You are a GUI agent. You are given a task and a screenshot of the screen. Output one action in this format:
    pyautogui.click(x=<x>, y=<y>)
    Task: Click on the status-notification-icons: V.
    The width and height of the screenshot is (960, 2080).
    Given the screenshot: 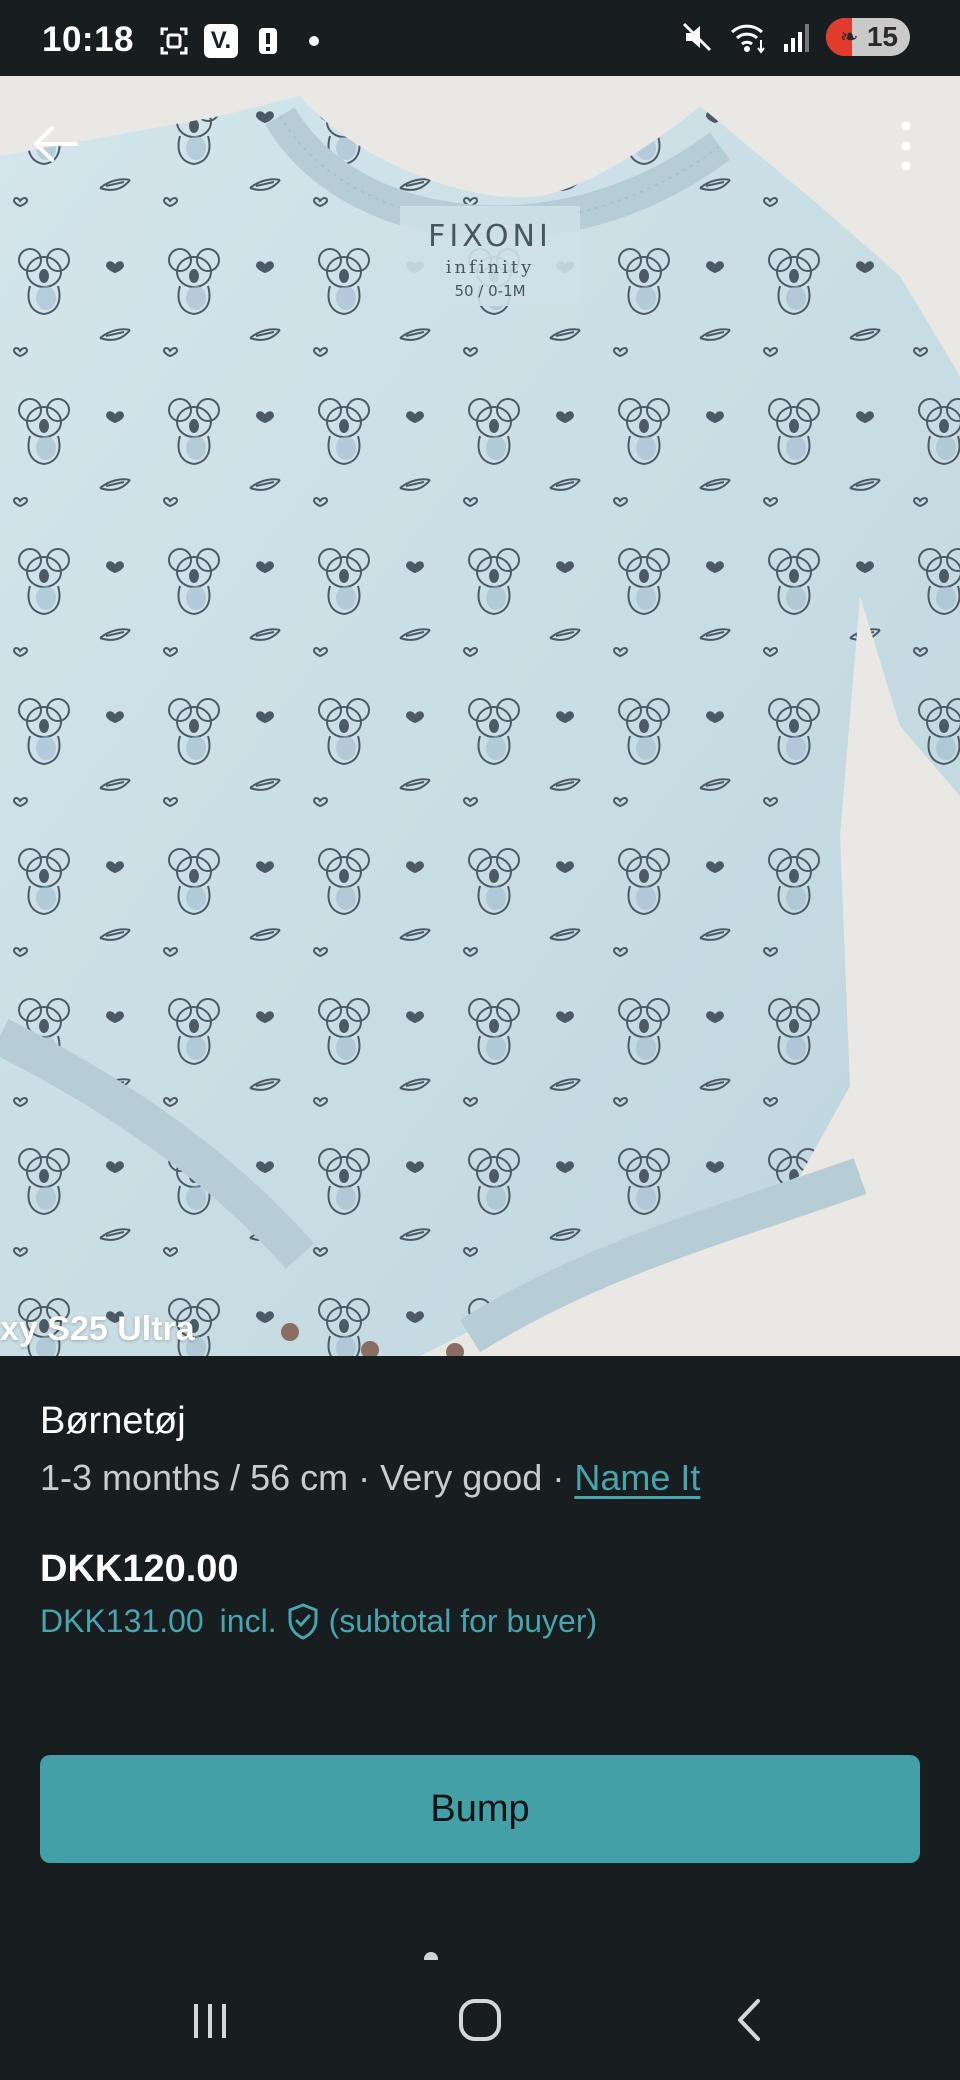 What is the action you would take?
    pyautogui.click(x=244, y=41)
    